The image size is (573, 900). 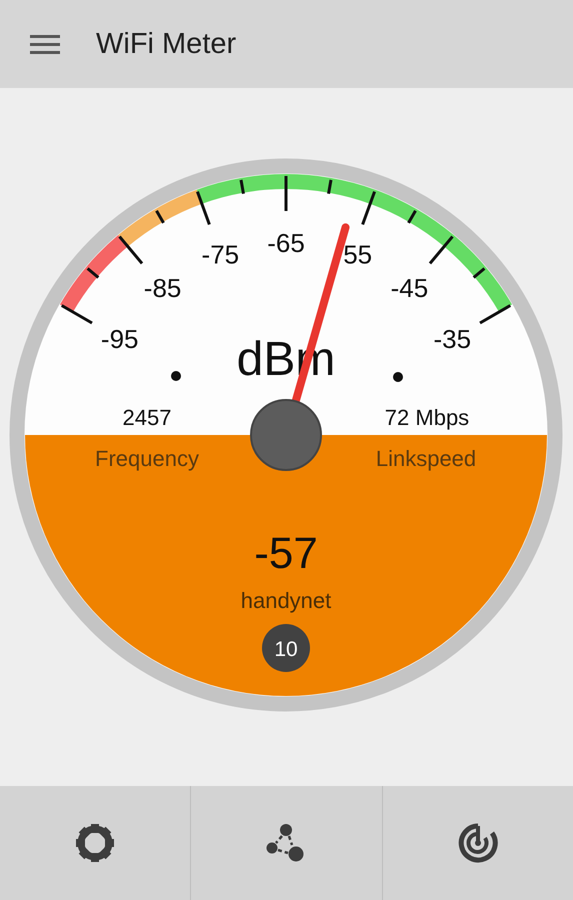 What do you see at coordinates (426, 458) in the screenshot?
I see `linkspeed-label: Linkspeed` at bounding box center [426, 458].